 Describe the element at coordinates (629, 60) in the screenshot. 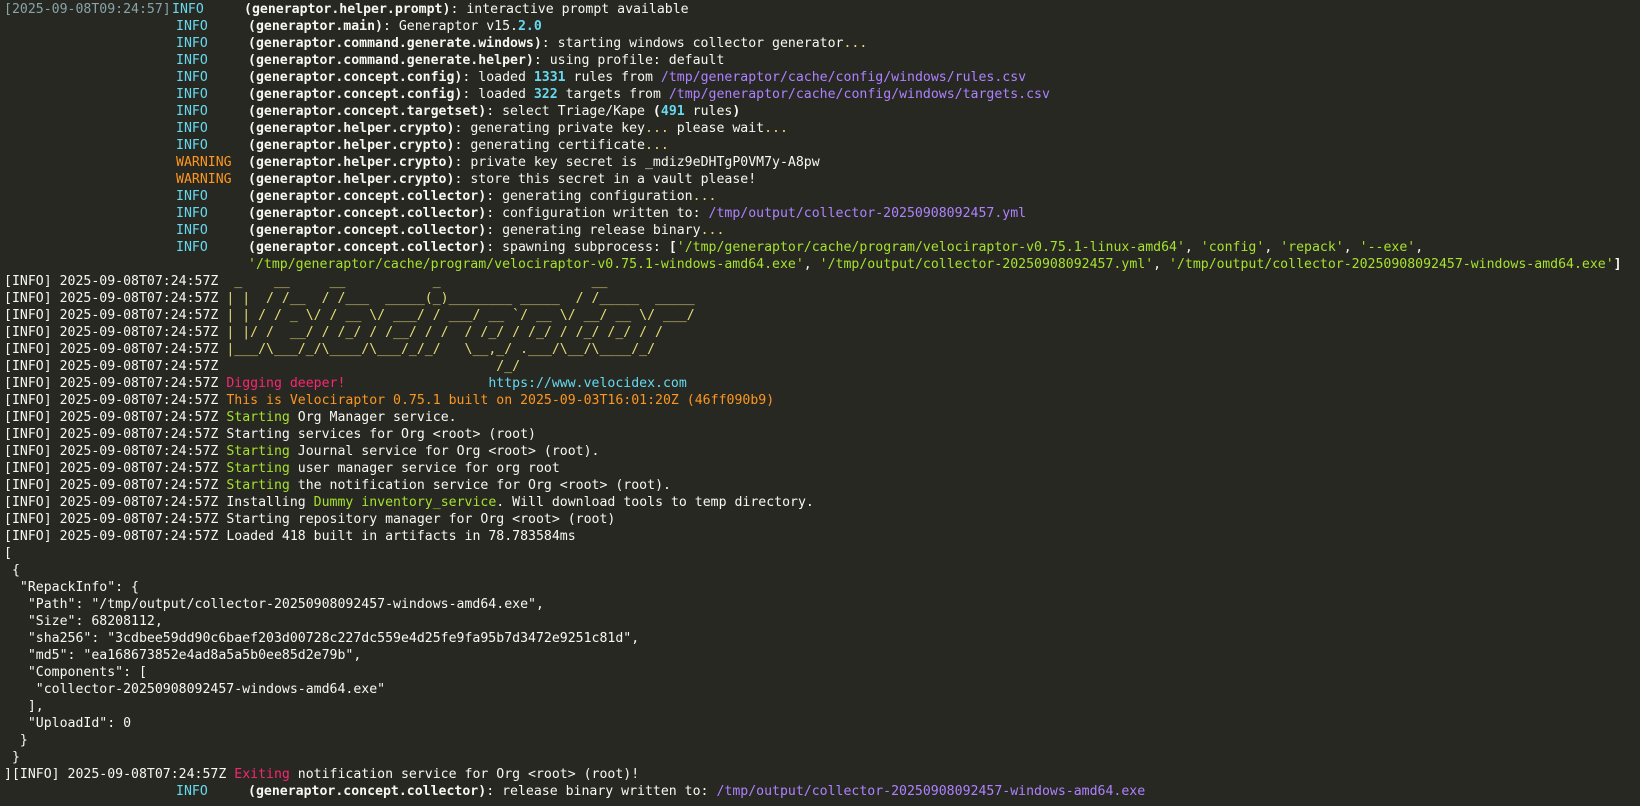

I see `log-segment: : using profile: default` at that location.